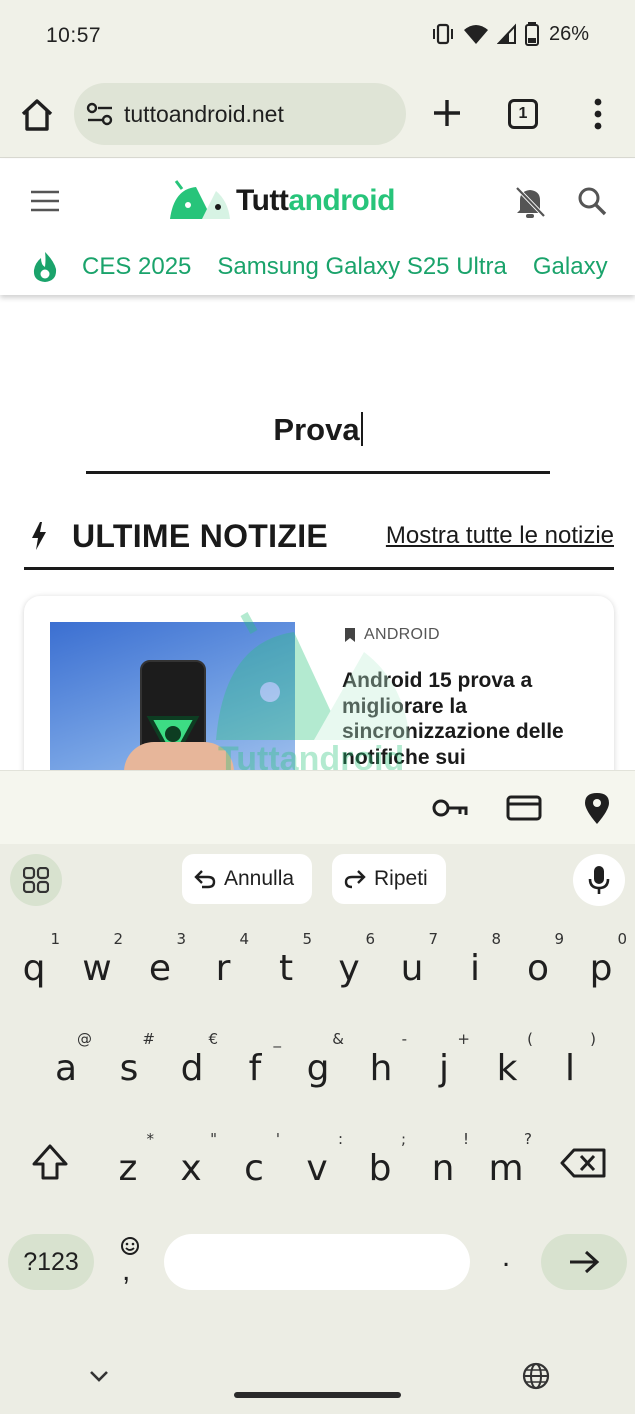 This screenshot has width=635, height=1414. What do you see at coordinates (443, 1168) in the screenshot?
I see `key: ! n` at bounding box center [443, 1168].